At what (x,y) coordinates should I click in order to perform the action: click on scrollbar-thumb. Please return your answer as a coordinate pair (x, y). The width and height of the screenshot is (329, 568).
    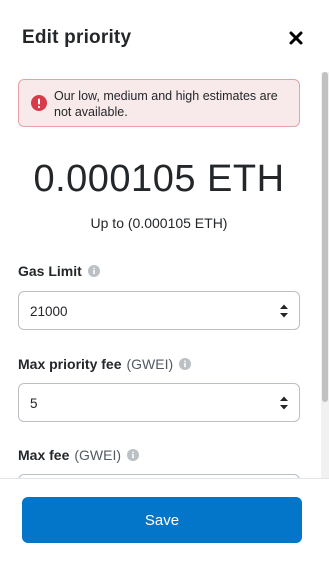
    Looking at the image, I should click on (325, 237).